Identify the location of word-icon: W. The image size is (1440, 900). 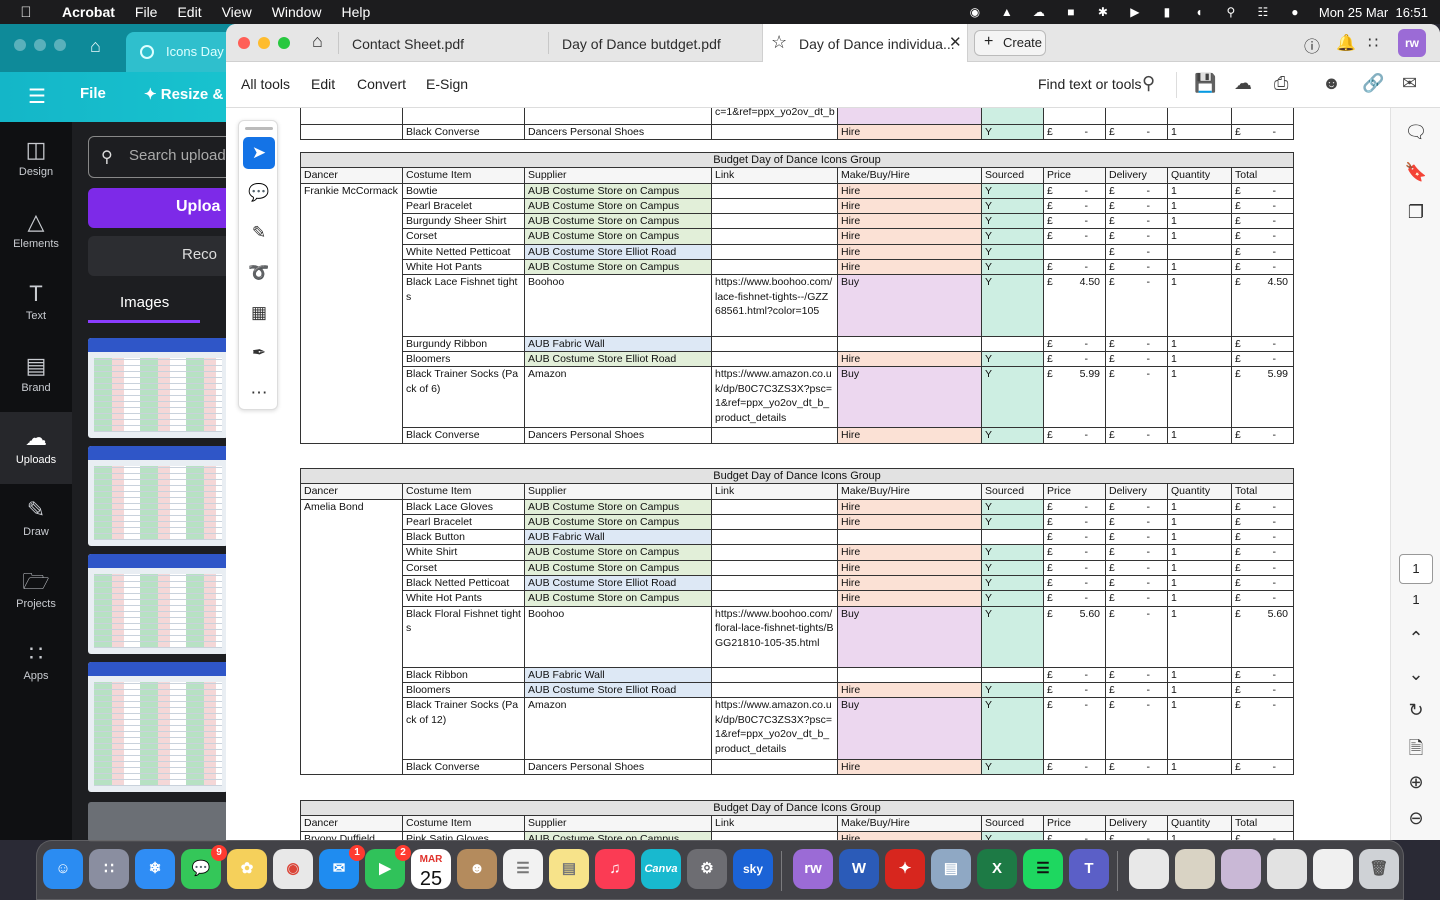
(859, 869).